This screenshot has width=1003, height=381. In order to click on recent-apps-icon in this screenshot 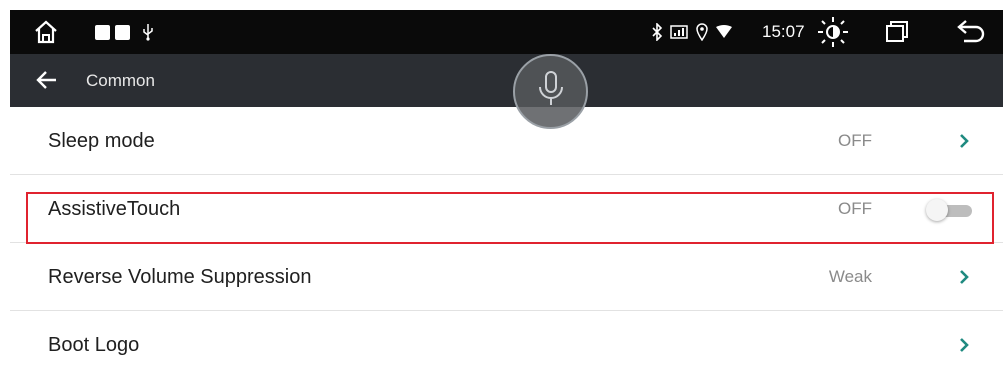, I will do `click(897, 32)`.